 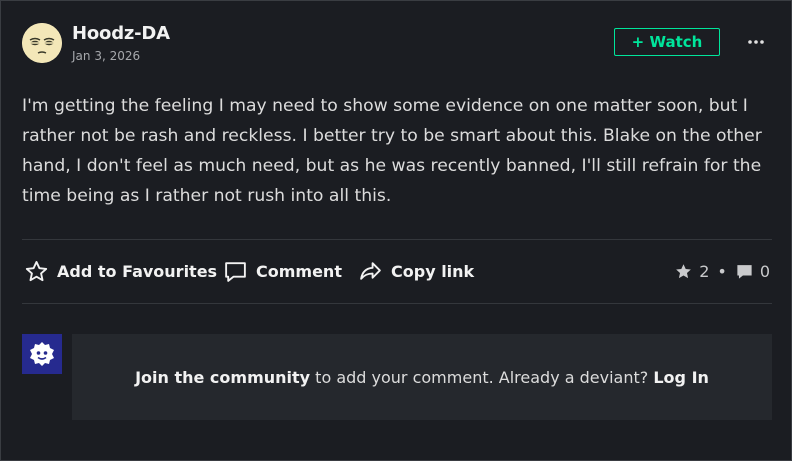 I want to click on comment-icon, so click(x=235, y=271).